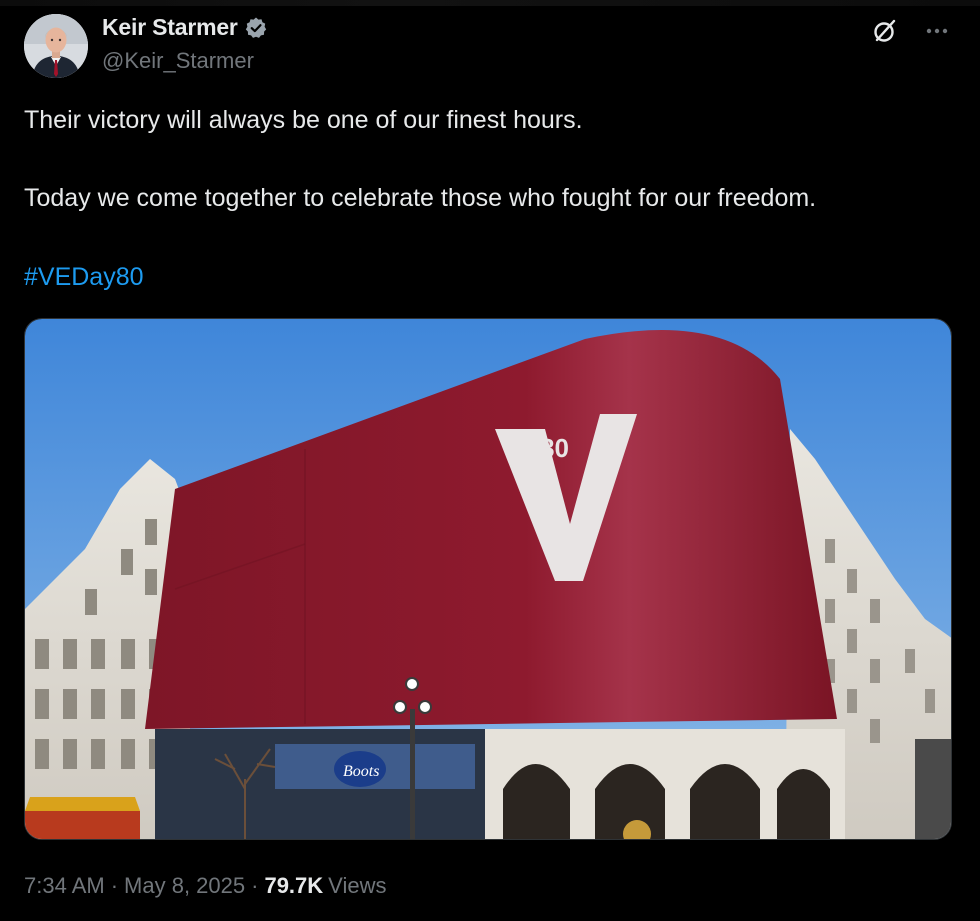  I want to click on previous-content-sliver, so click(490, 3).